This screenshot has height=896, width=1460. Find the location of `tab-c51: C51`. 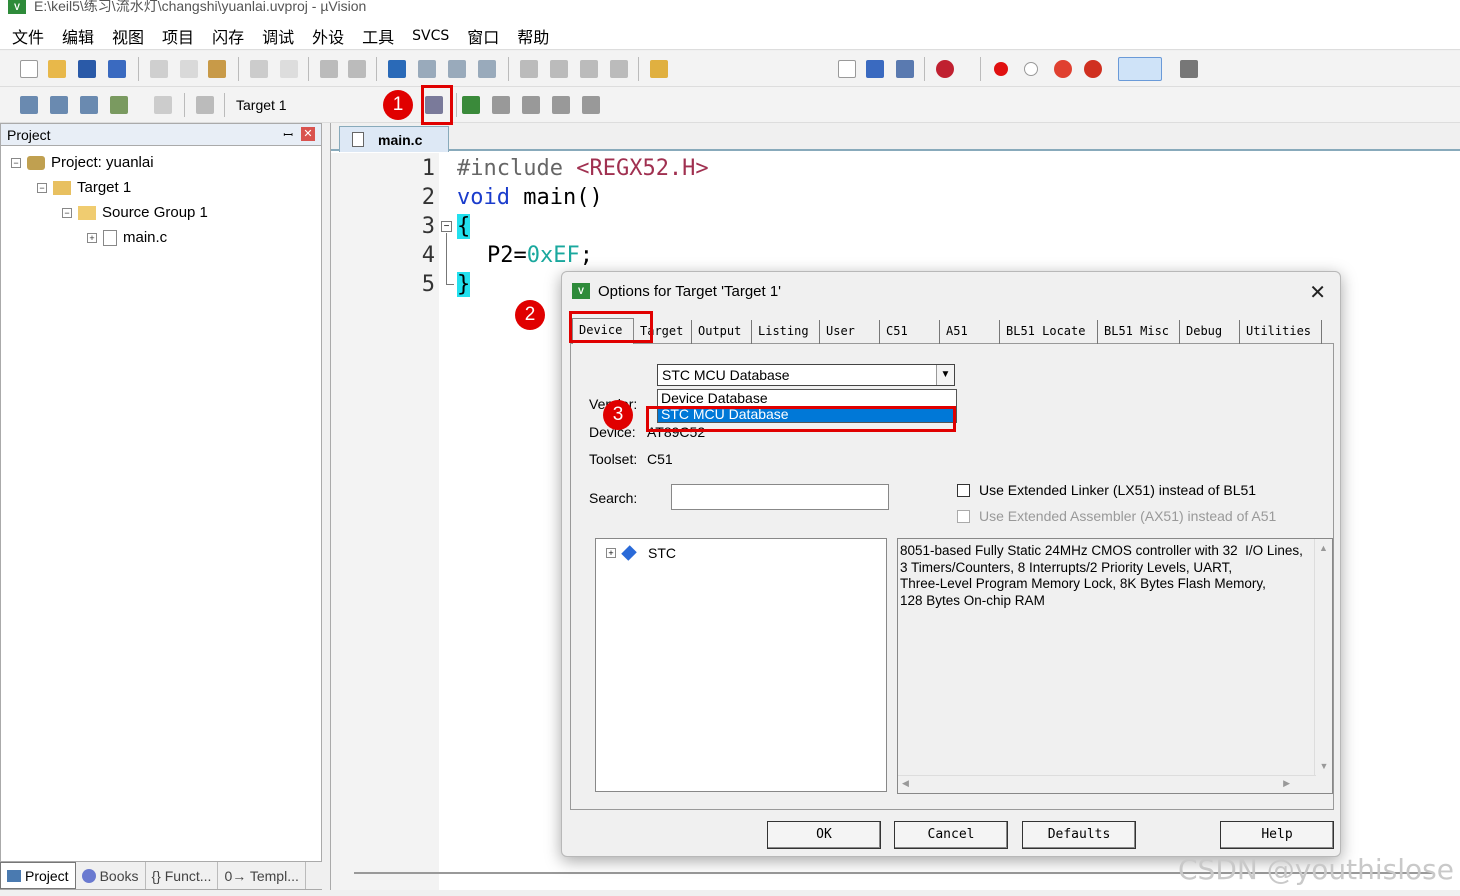

tab-c51: C51 is located at coordinates (910, 332).